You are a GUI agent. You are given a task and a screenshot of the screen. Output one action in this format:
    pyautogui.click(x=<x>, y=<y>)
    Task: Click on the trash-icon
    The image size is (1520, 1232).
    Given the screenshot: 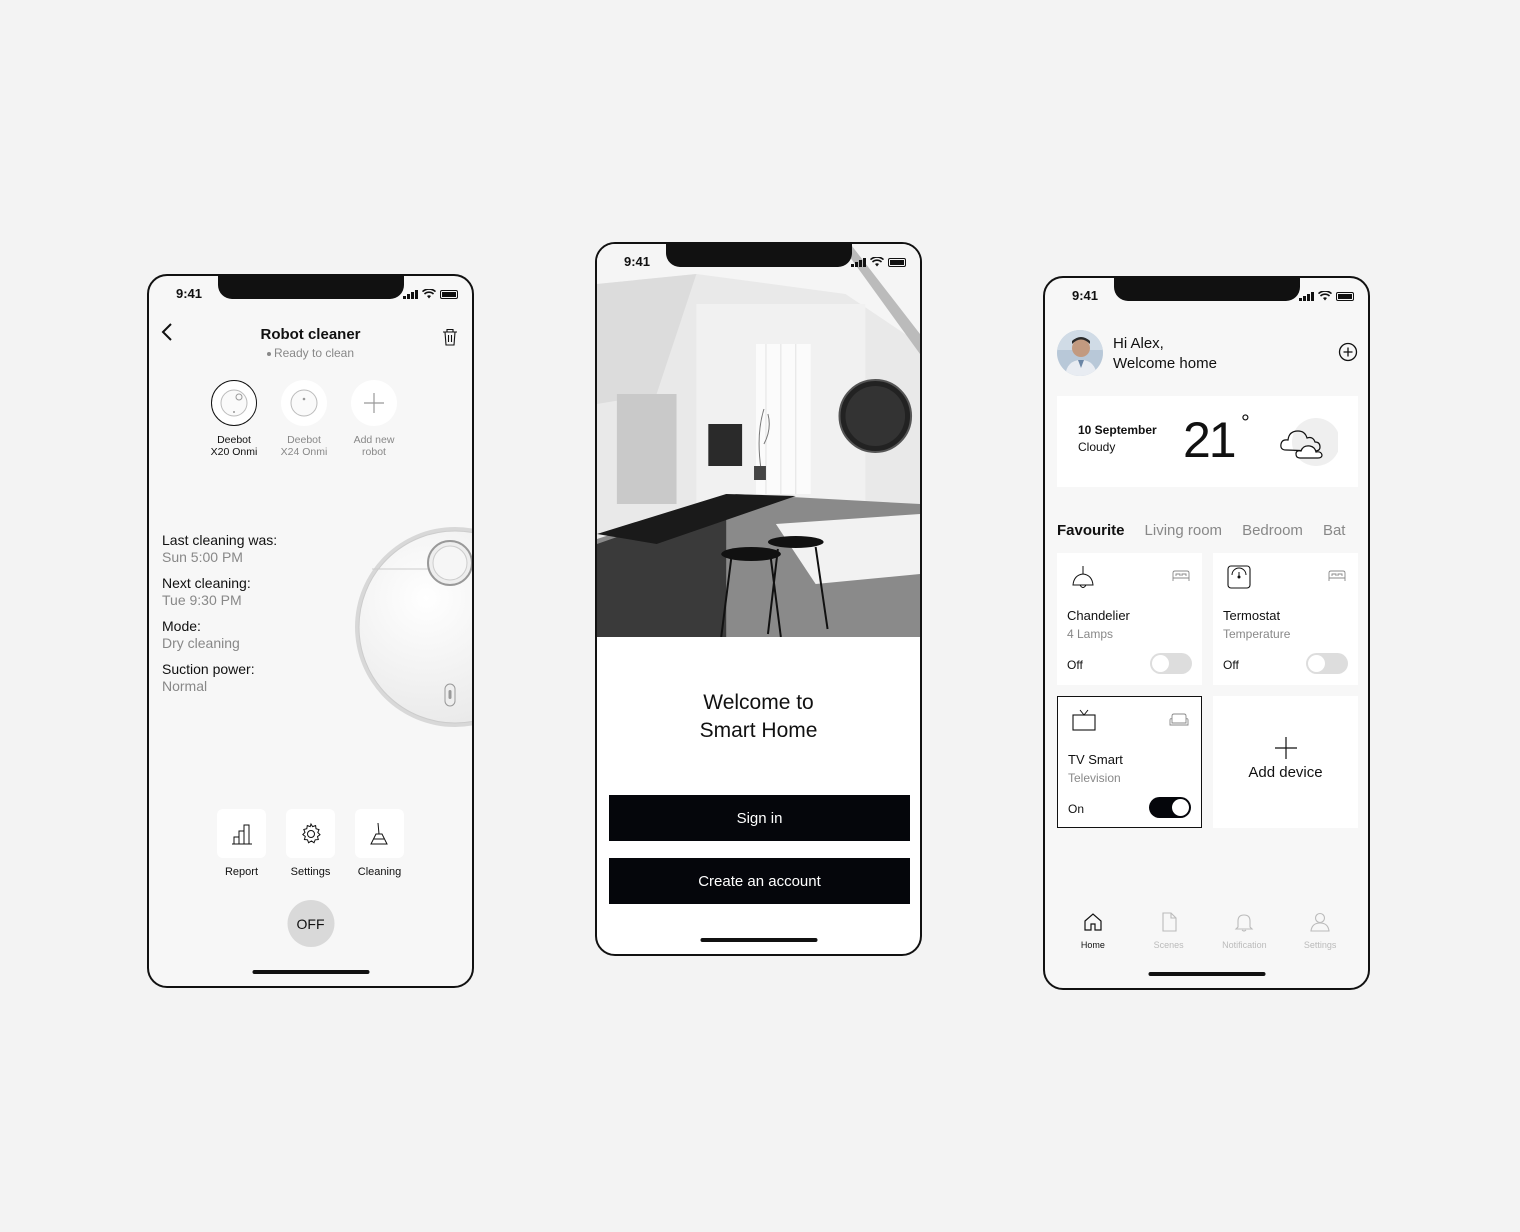 What is the action you would take?
    pyautogui.click(x=450, y=337)
    